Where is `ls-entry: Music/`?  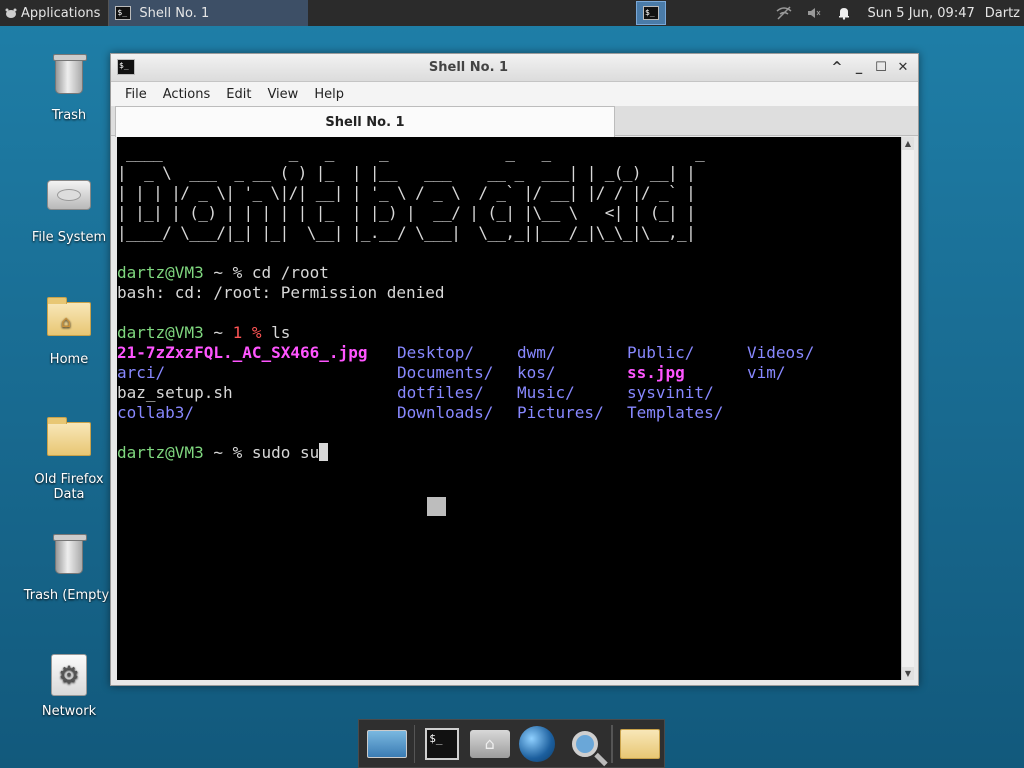
ls-entry: Music/ is located at coordinates (546, 392).